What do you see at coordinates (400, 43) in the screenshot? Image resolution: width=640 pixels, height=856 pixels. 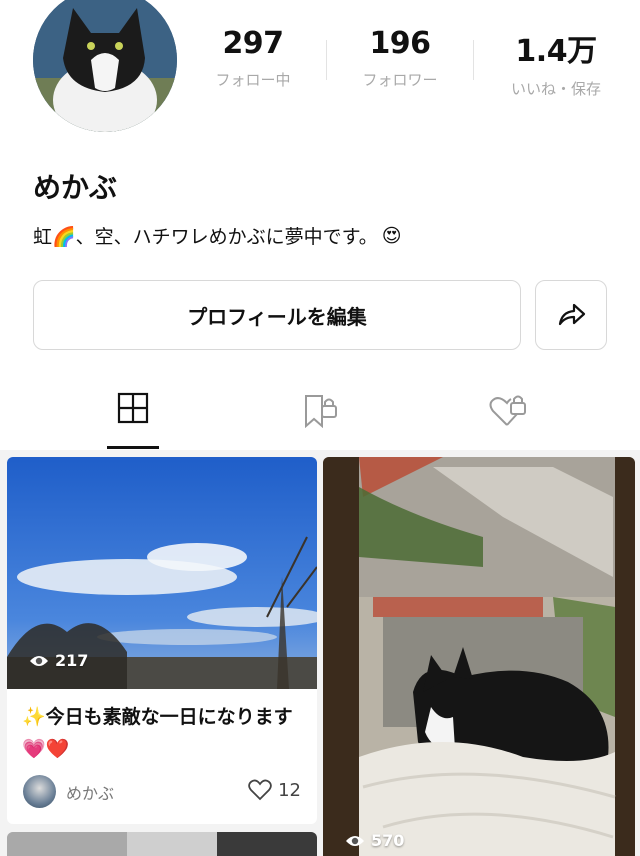 I see `followers-count: 196` at bounding box center [400, 43].